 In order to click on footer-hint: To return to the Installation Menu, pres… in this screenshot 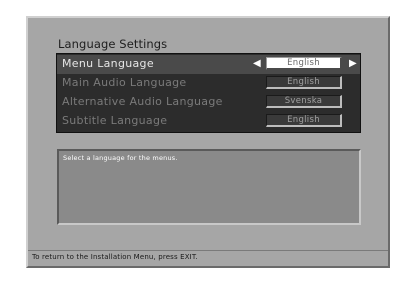, I will do `click(115, 257)`.